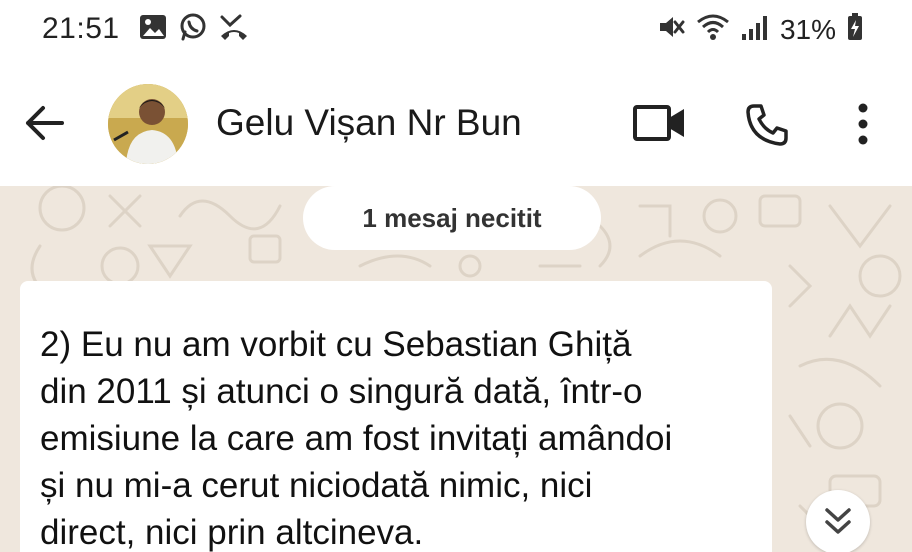 The height and width of the screenshot is (552, 912). I want to click on back-arrow-icon, so click(45, 123).